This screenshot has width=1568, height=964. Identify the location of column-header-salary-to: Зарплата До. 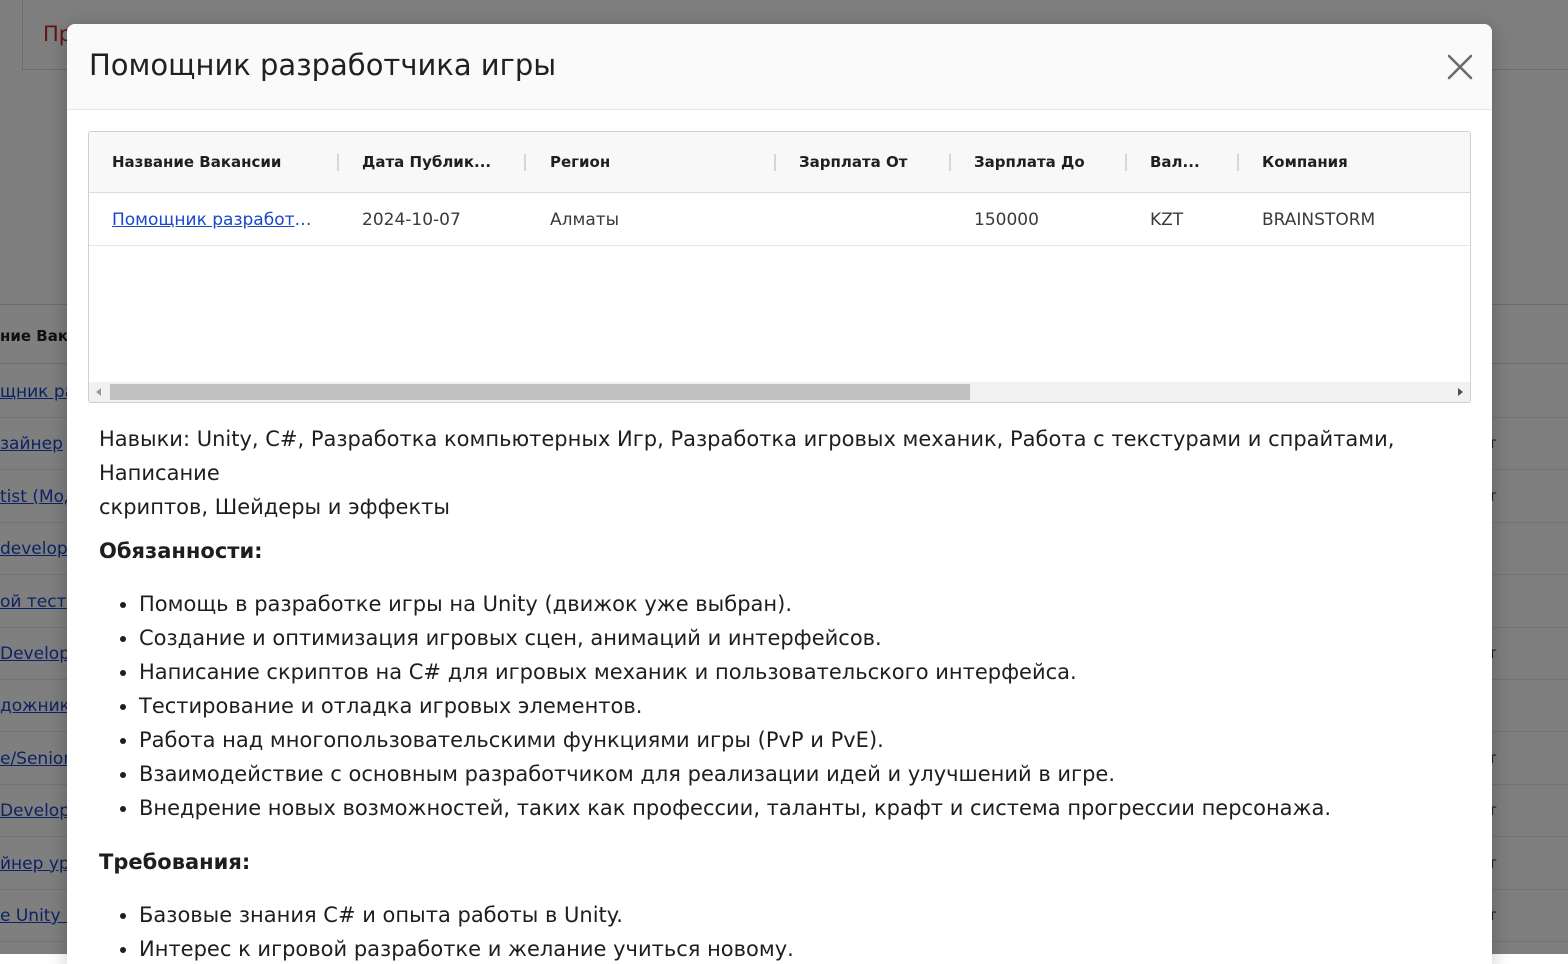
(1044, 162).